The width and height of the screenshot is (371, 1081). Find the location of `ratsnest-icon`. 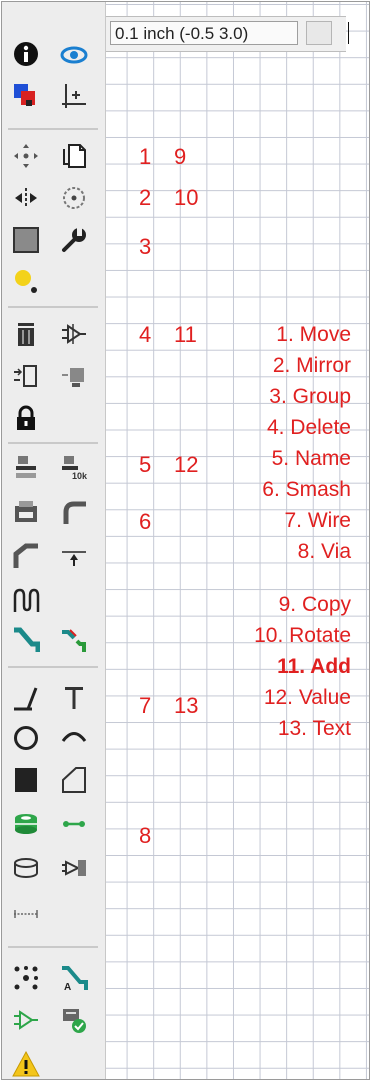

ratsnest-icon is located at coordinates (26, 978).